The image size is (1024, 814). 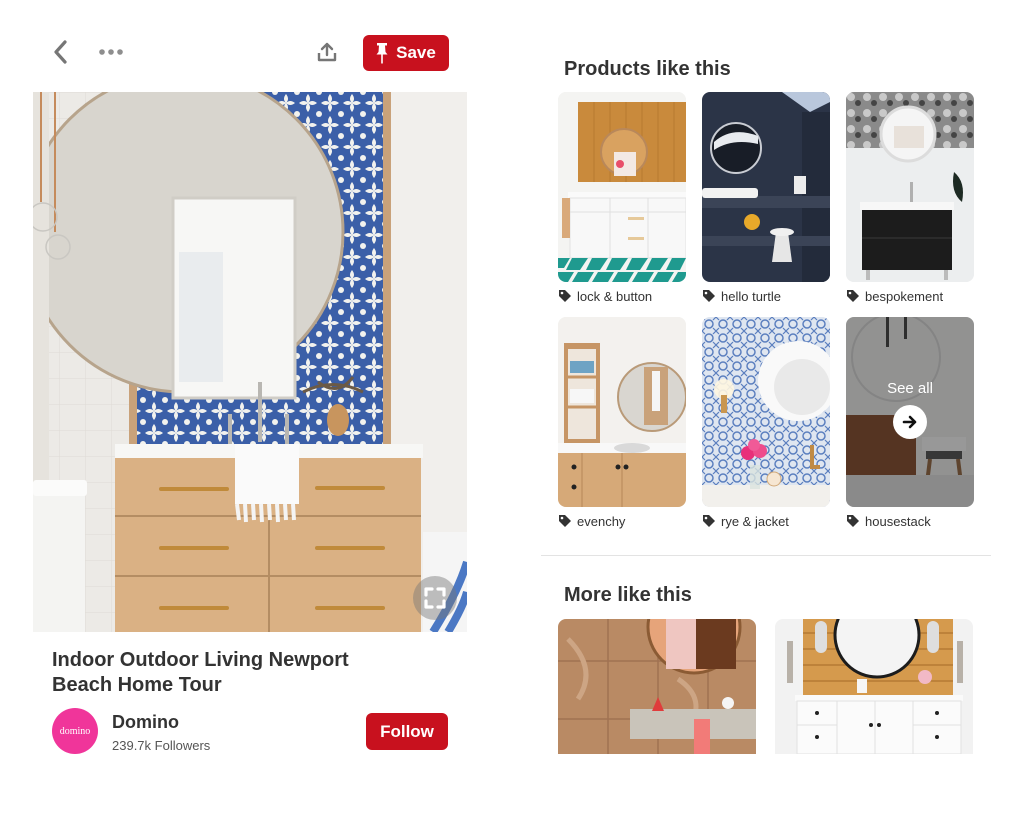 I want to click on share-upload-icon, so click(x=327, y=52).